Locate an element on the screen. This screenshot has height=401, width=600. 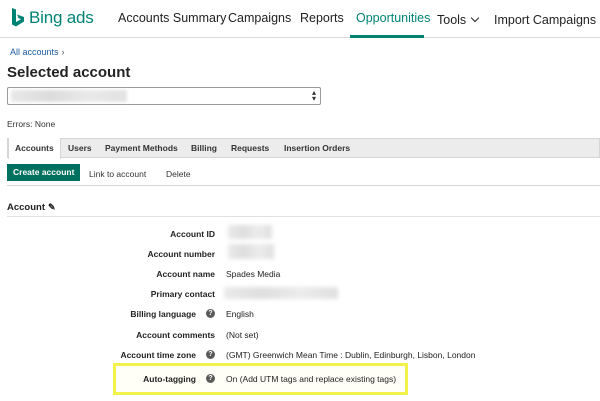
account-comments-value: (Not set) is located at coordinates (242, 335).